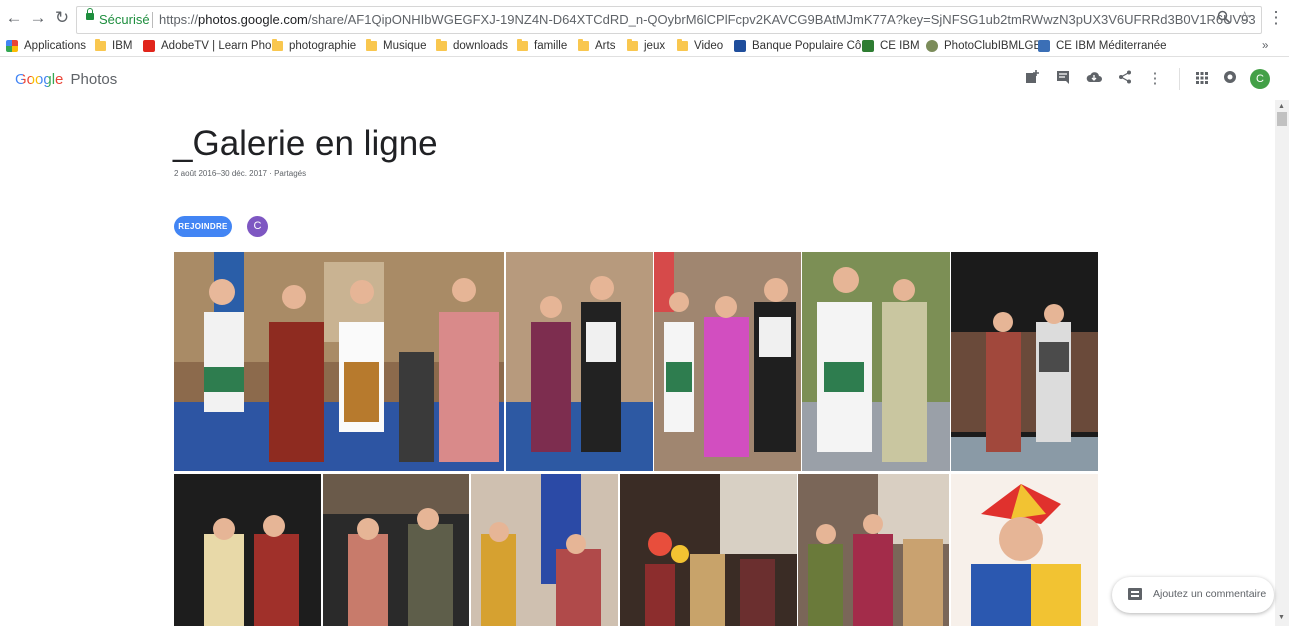 The width and height of the screenshot is (1289, 626). What do you see at coordinates (1044, 46) in the screenshot?
I see `ce-ibm-med-icon` at bounding box center [1044, 46].